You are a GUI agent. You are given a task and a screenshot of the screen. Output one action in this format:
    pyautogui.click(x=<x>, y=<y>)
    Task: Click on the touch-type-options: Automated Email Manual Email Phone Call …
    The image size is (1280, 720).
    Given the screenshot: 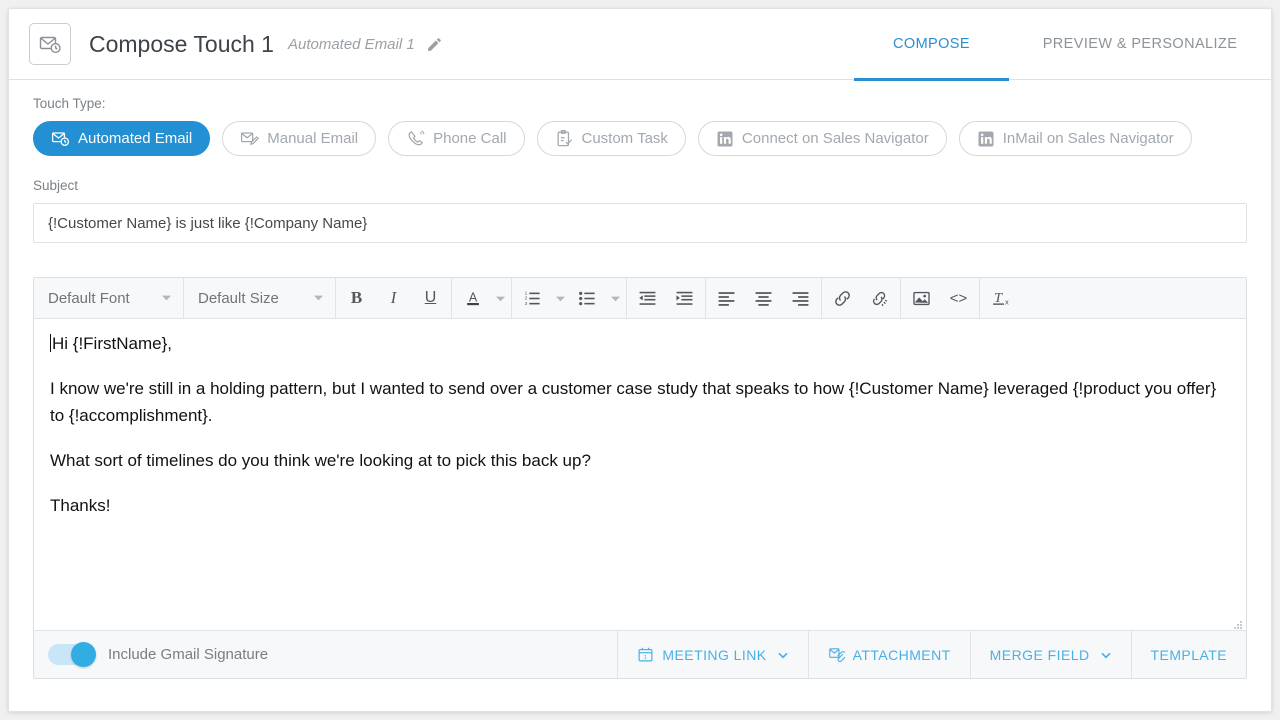 What is the action you would take?
    pyautogui.click(x=640, y=138)
    